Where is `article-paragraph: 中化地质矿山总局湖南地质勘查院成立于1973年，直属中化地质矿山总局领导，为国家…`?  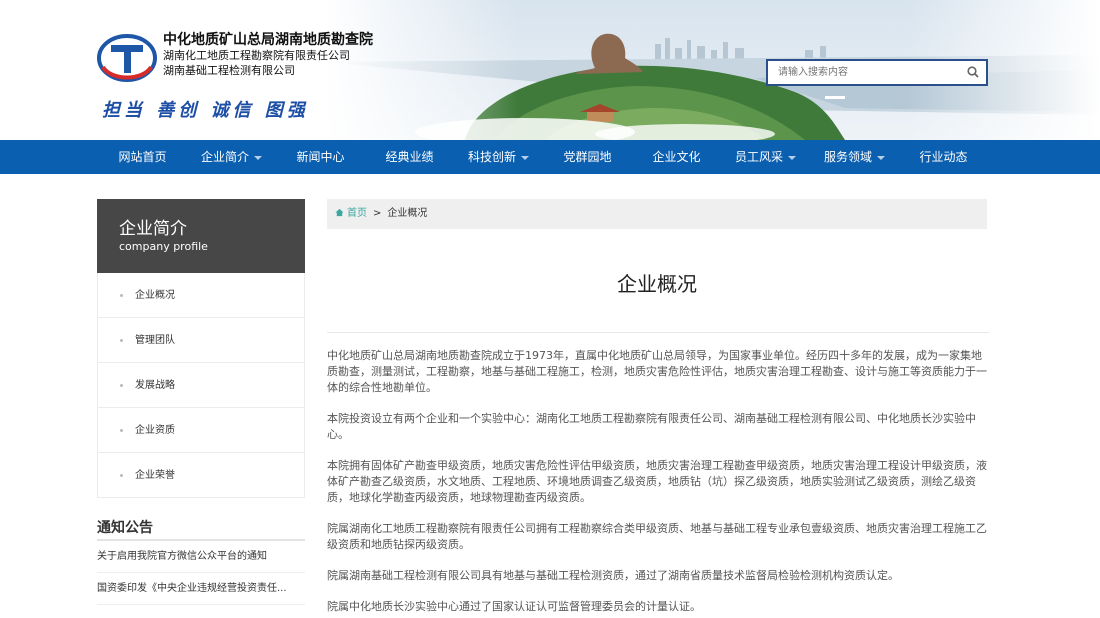
article-paragraph: 中化地质矿山总局湖南地质勘查院成立于1973年，直属中化地质矿山总局领导，为国家… is located at coordinates (657, 371).